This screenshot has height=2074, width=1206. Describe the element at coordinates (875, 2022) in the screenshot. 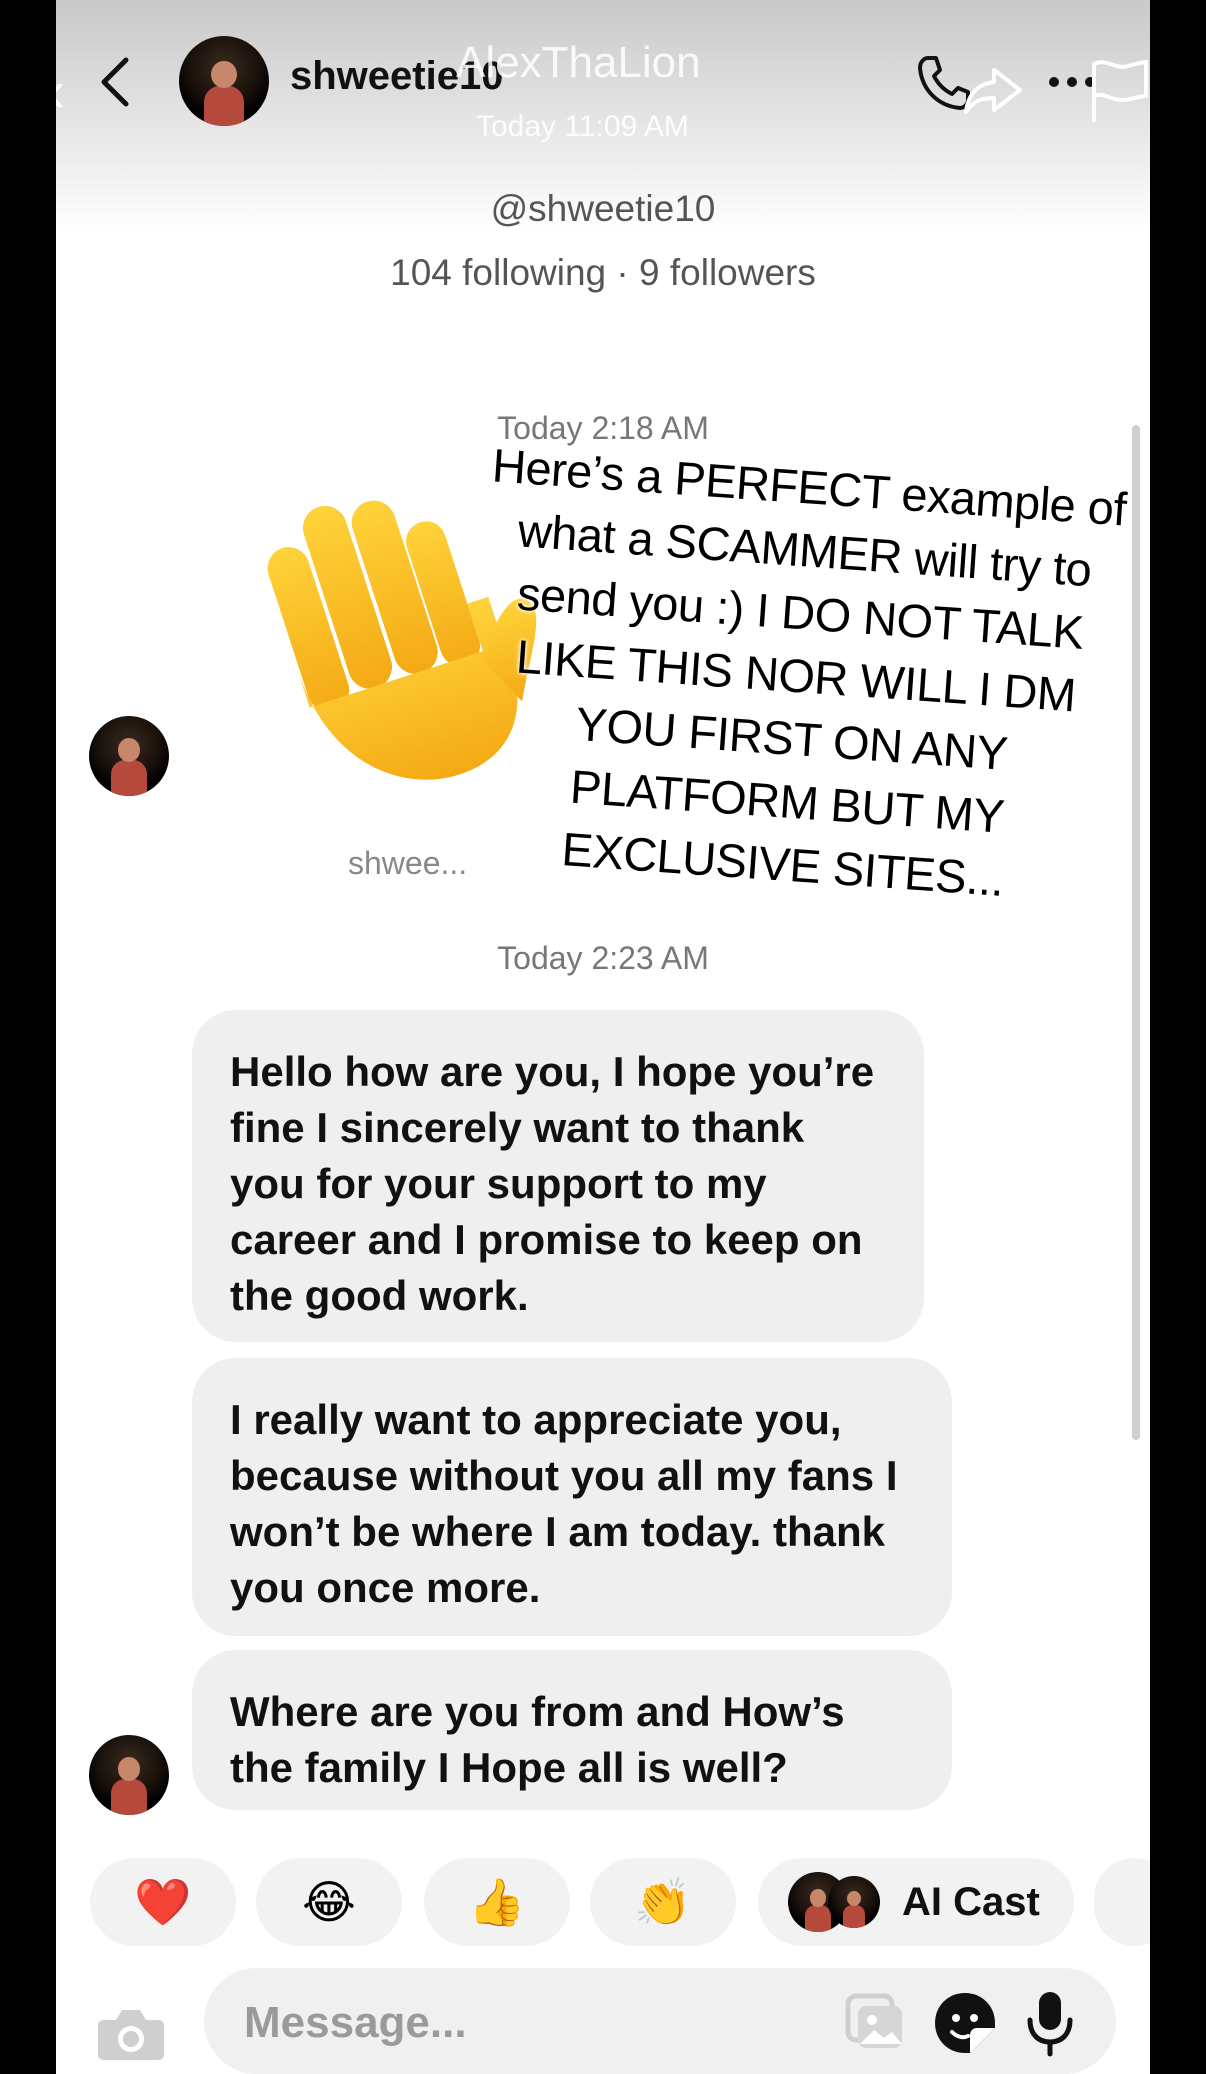

I see `gallery-icon` at that location.